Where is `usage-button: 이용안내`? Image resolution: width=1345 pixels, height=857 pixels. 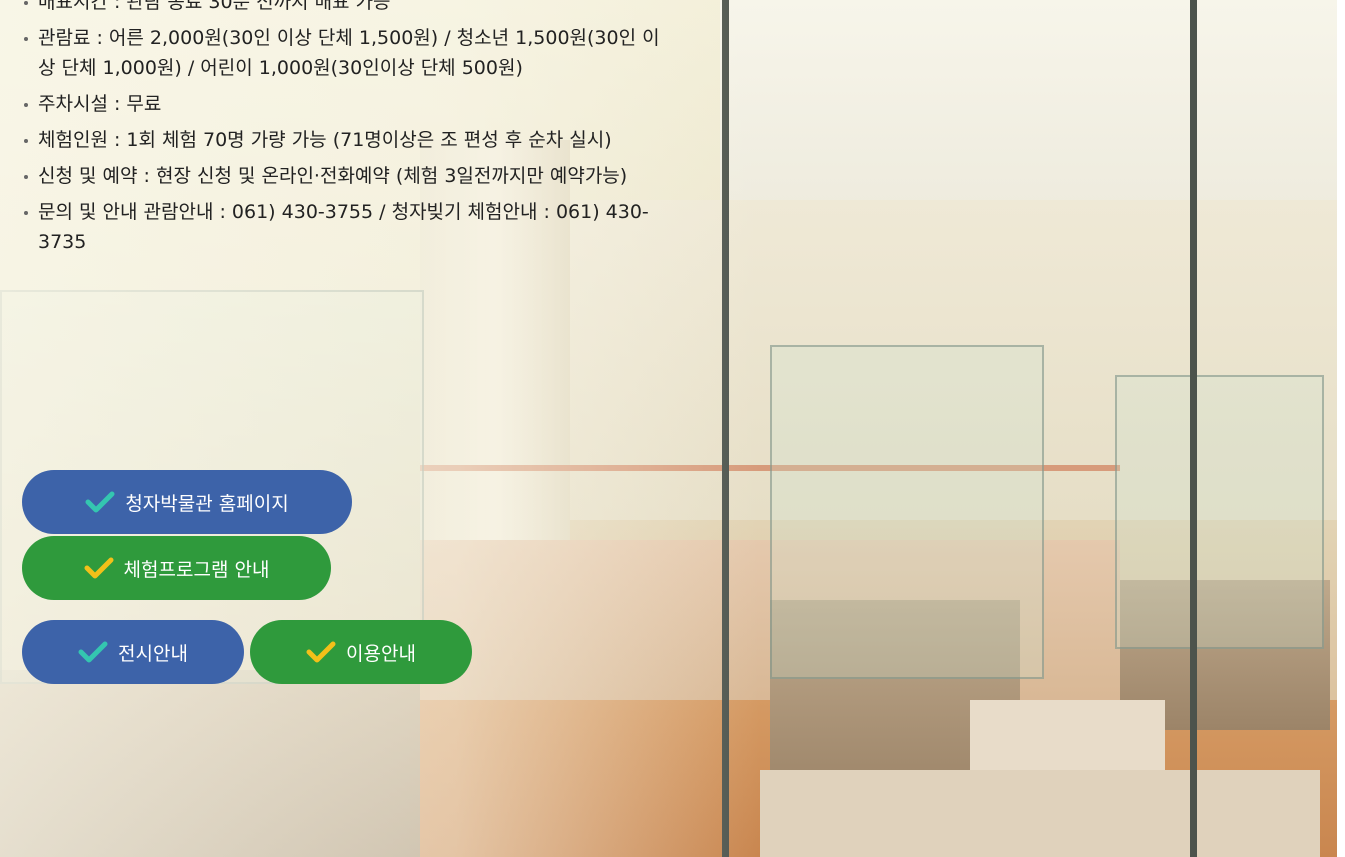 usage-button: 이용안내 is located at coordinates (361, 652).